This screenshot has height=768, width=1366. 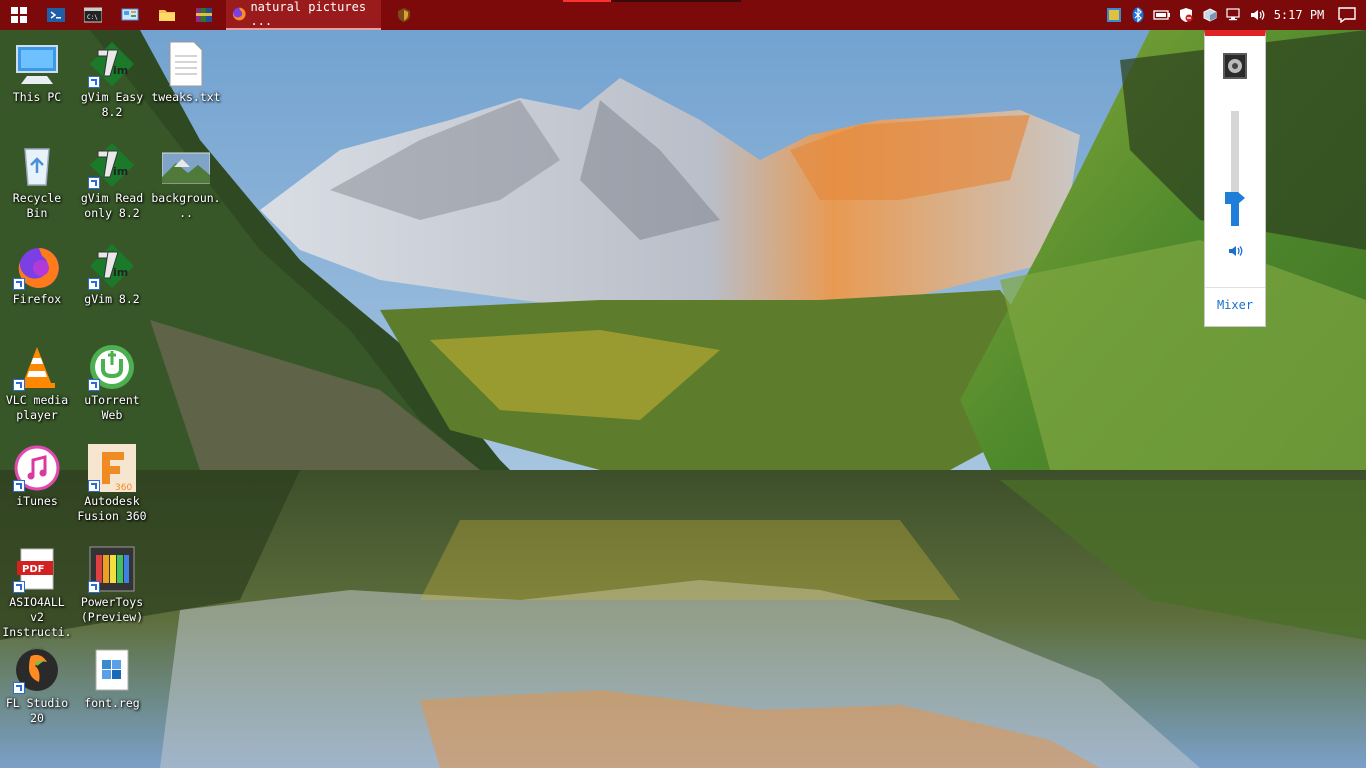 What do you see at coordinates (112, 703) in the screenshot?
I see `icon-label: font.reg` at bounding box center [112, 703].